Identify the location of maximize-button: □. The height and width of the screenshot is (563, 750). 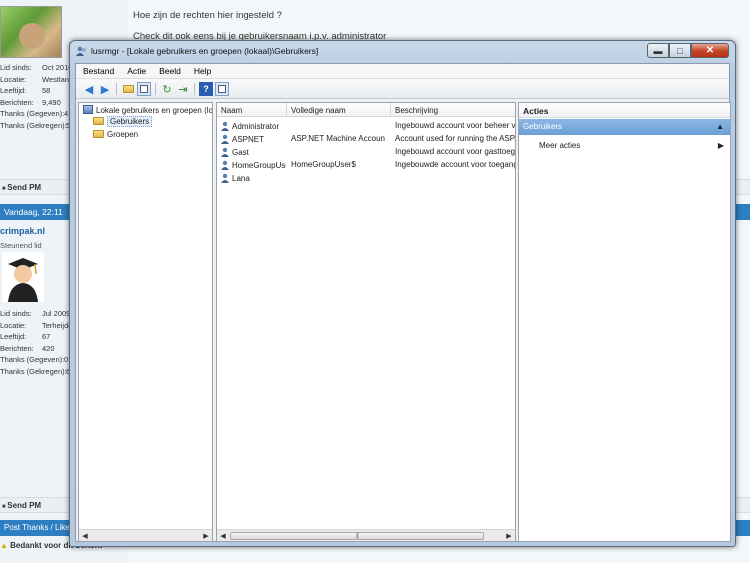
(680, 50).